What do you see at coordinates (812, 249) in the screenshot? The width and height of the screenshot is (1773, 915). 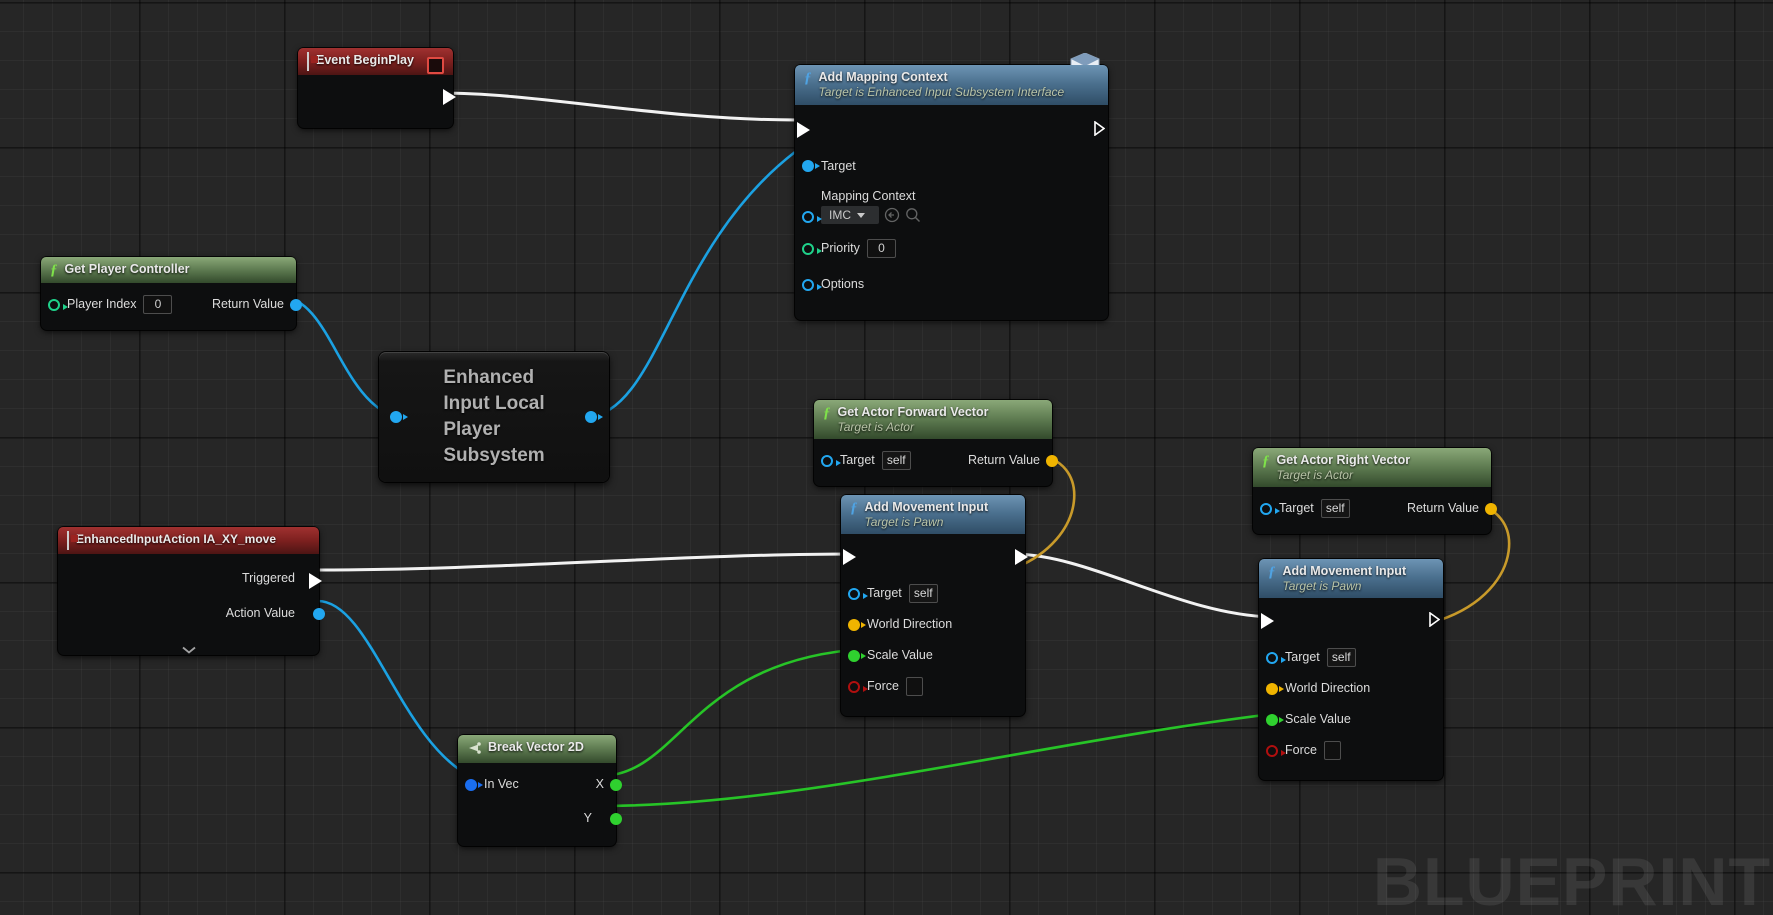 I see `pin-priority` at bounding box center [812, 249].